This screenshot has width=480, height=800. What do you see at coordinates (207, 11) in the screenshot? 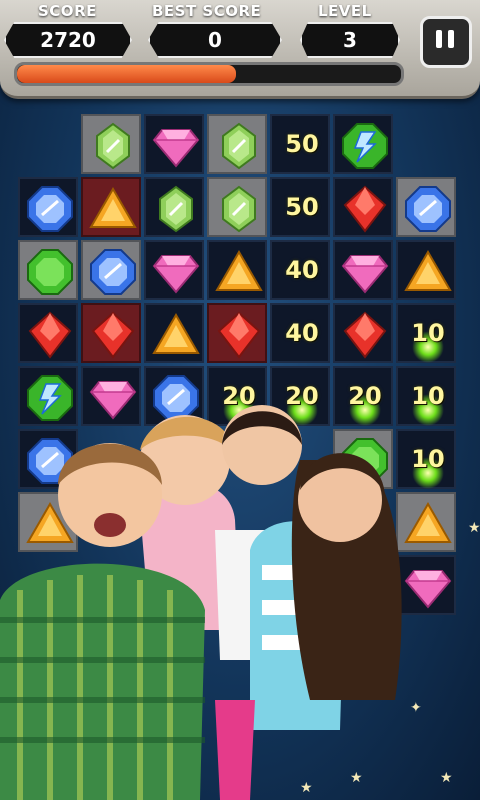
I see `best-score-label: BEST SCORE` at bounding box center [207, 11].